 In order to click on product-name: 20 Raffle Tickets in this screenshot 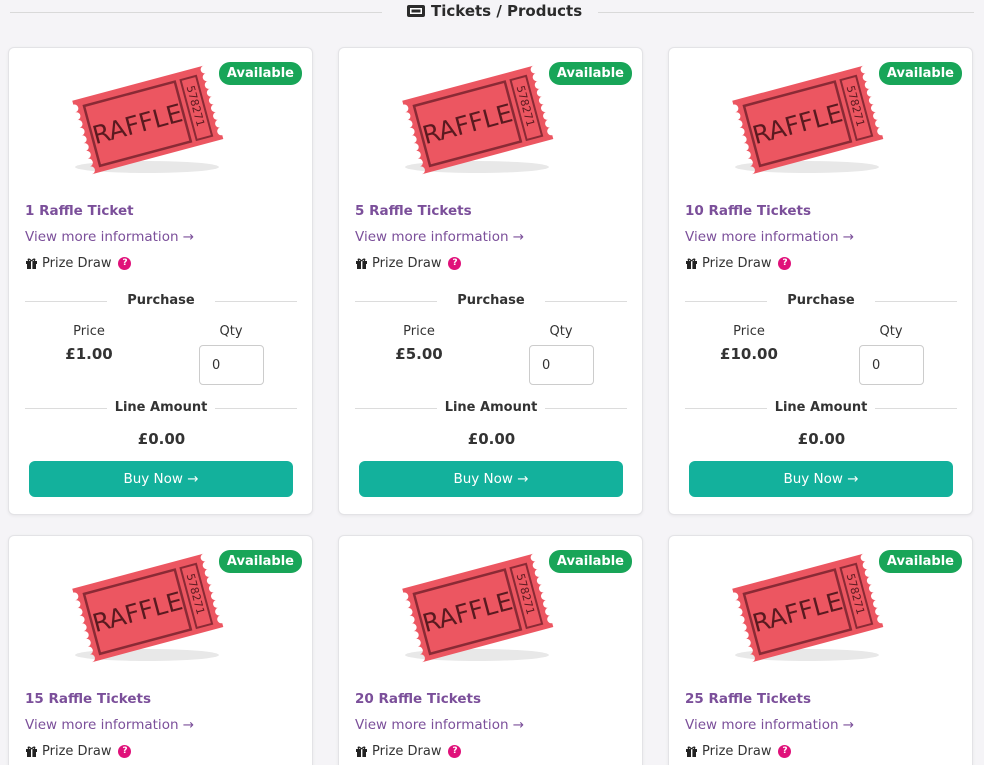, I will do `click(418, 699)`.